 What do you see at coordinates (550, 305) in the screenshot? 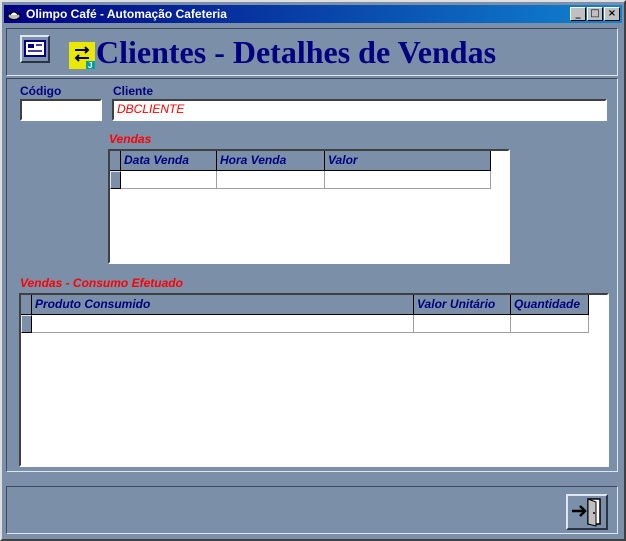
I see `column-header-quantidade: Quantidade` at bounding box center [550, 305].